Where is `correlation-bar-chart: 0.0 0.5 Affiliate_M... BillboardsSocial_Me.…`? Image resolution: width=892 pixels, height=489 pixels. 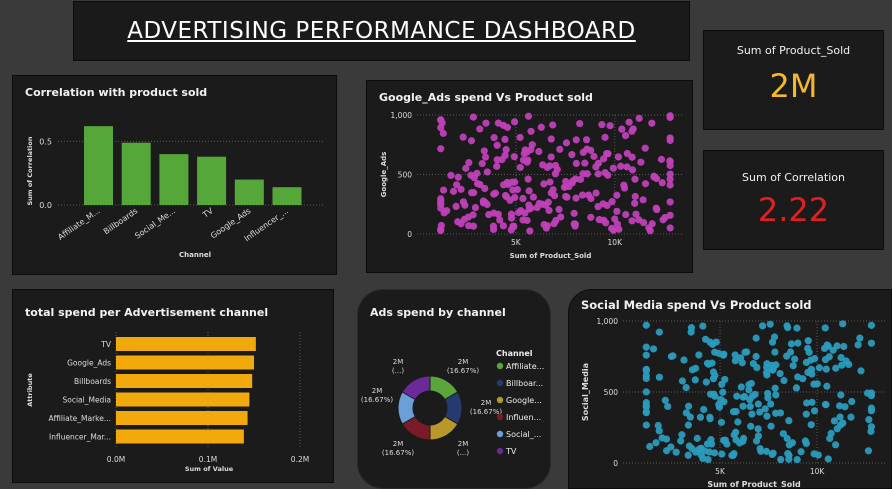
correlation-bar-chart: 0.0 0.5 Affiliate_M... BillboardsSocial_Me.… is located at coordinates (174, 175).